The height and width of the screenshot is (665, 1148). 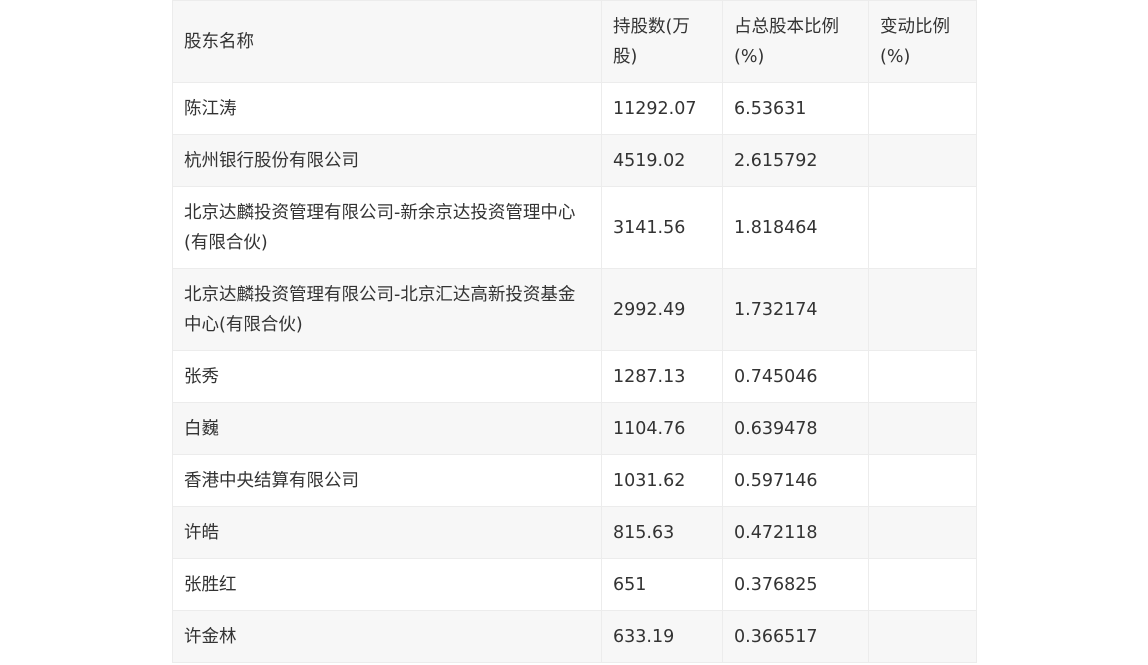 I want to click on table-header-row: 股东名称 持股数(万股) 占总股本比例(%) 变动比例(%), so click(x=574, y=41).